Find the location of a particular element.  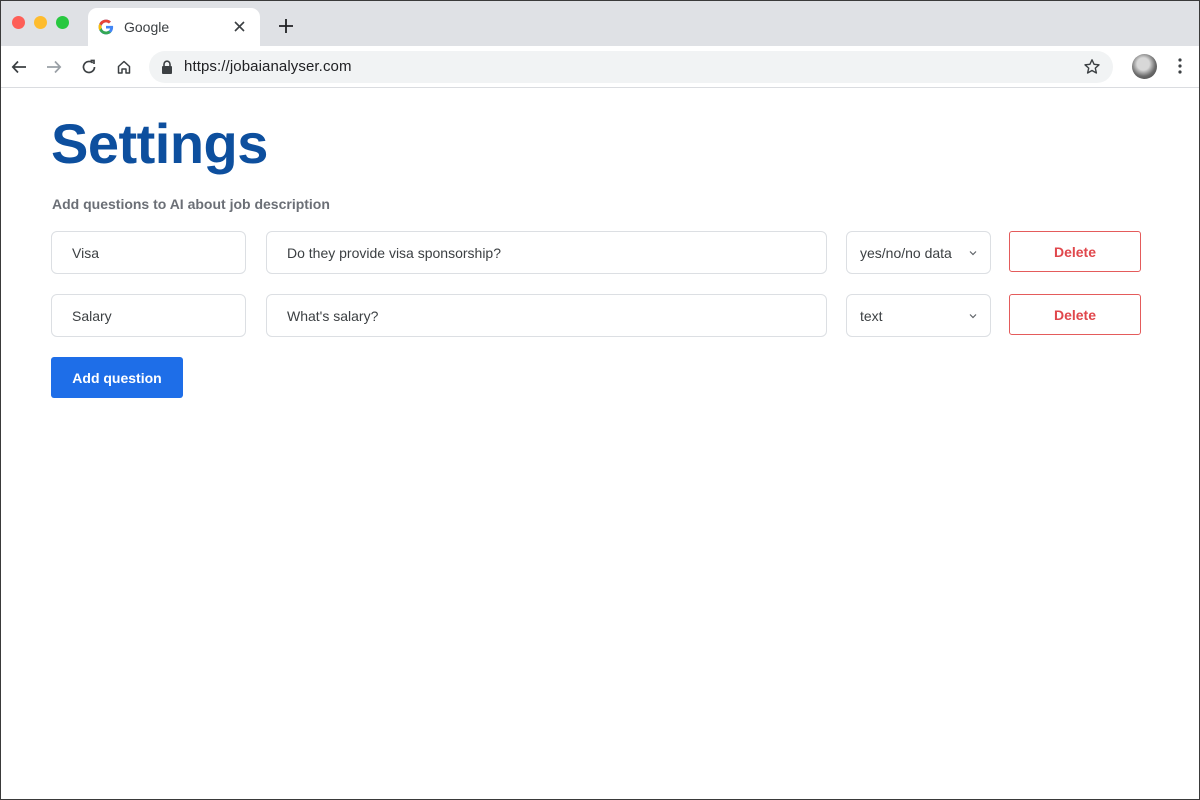

lock-icon is located at coordinates (167, 67).